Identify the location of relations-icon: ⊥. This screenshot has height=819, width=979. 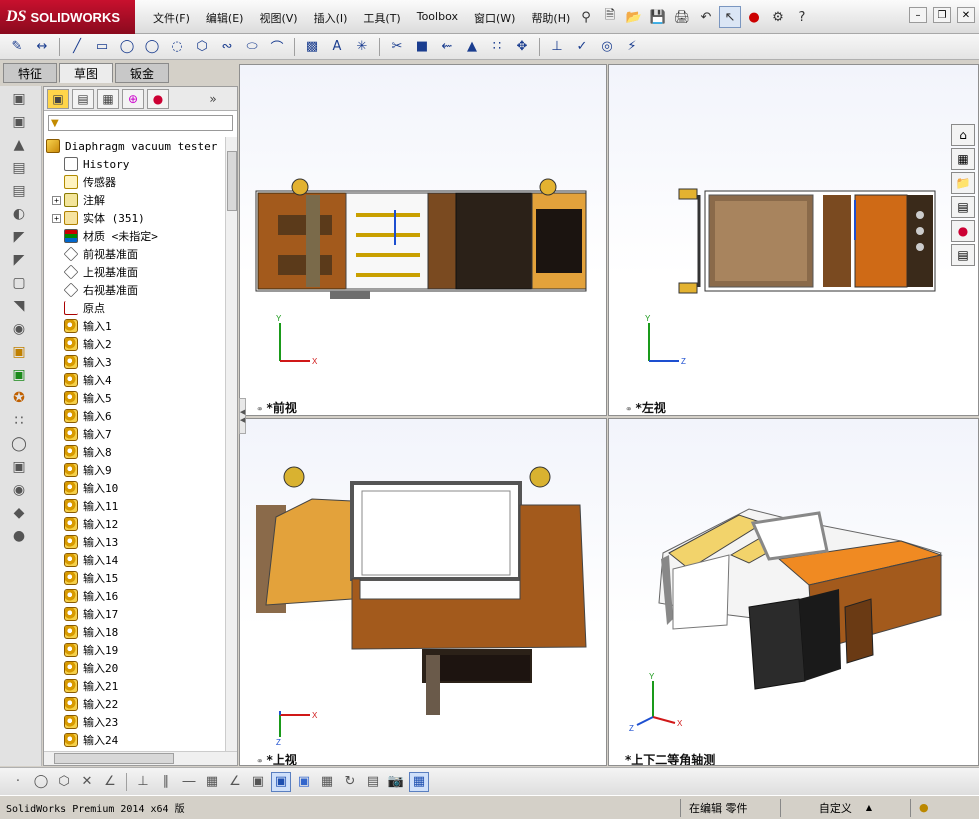
(557, 47).